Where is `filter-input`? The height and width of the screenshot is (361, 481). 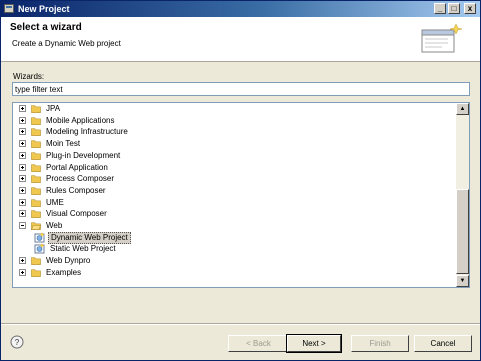
filter-input is located at coordinates (241, 89).